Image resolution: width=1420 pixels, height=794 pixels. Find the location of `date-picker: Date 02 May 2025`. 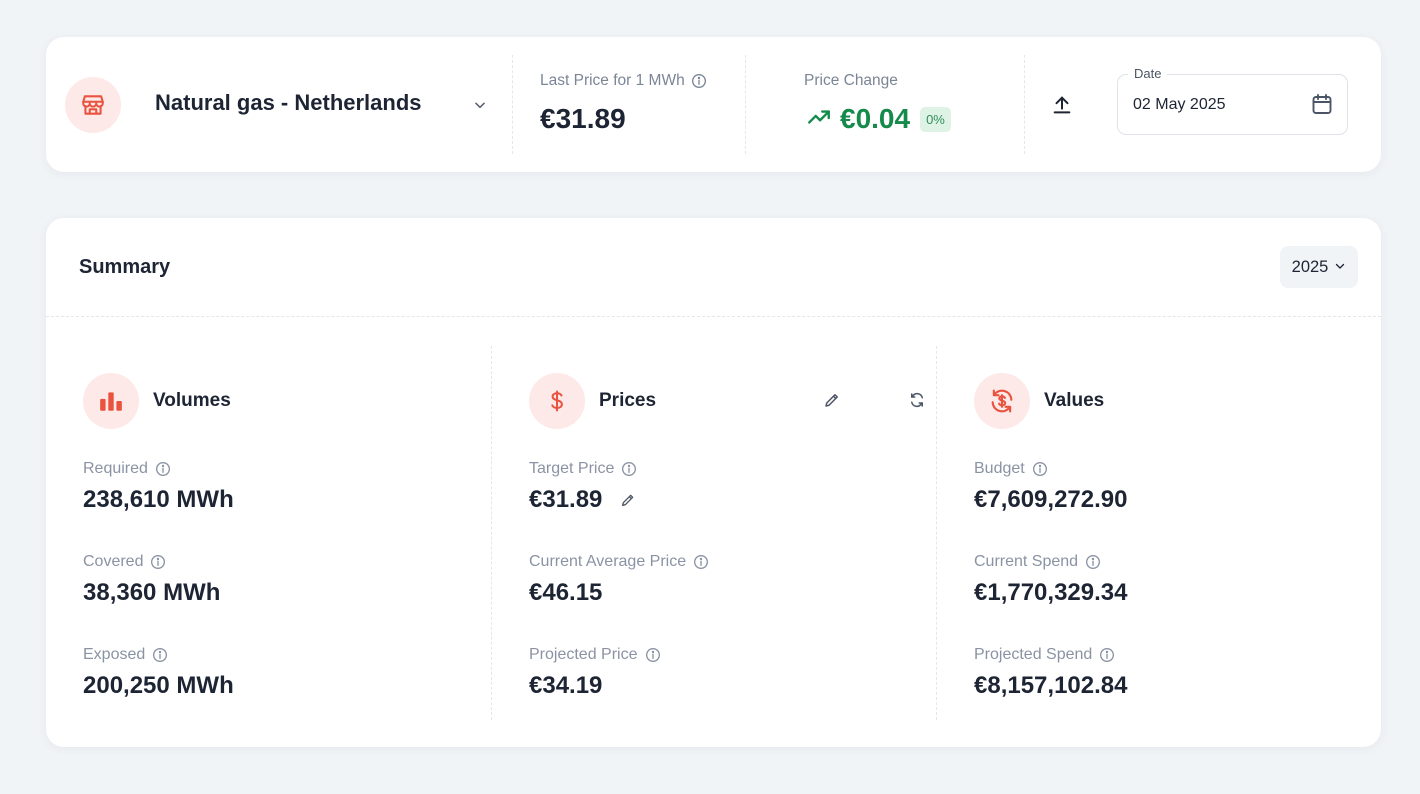

date-picker: Date 02 May 2025 is located at coordinates (1232, 100).